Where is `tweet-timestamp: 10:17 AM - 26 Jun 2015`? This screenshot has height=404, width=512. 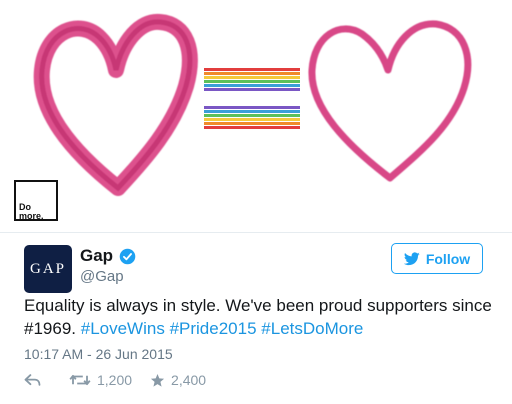 tweet-timestamp: 10:17 AM - 26 Jun 2015 is located at coordinates (98, 354).